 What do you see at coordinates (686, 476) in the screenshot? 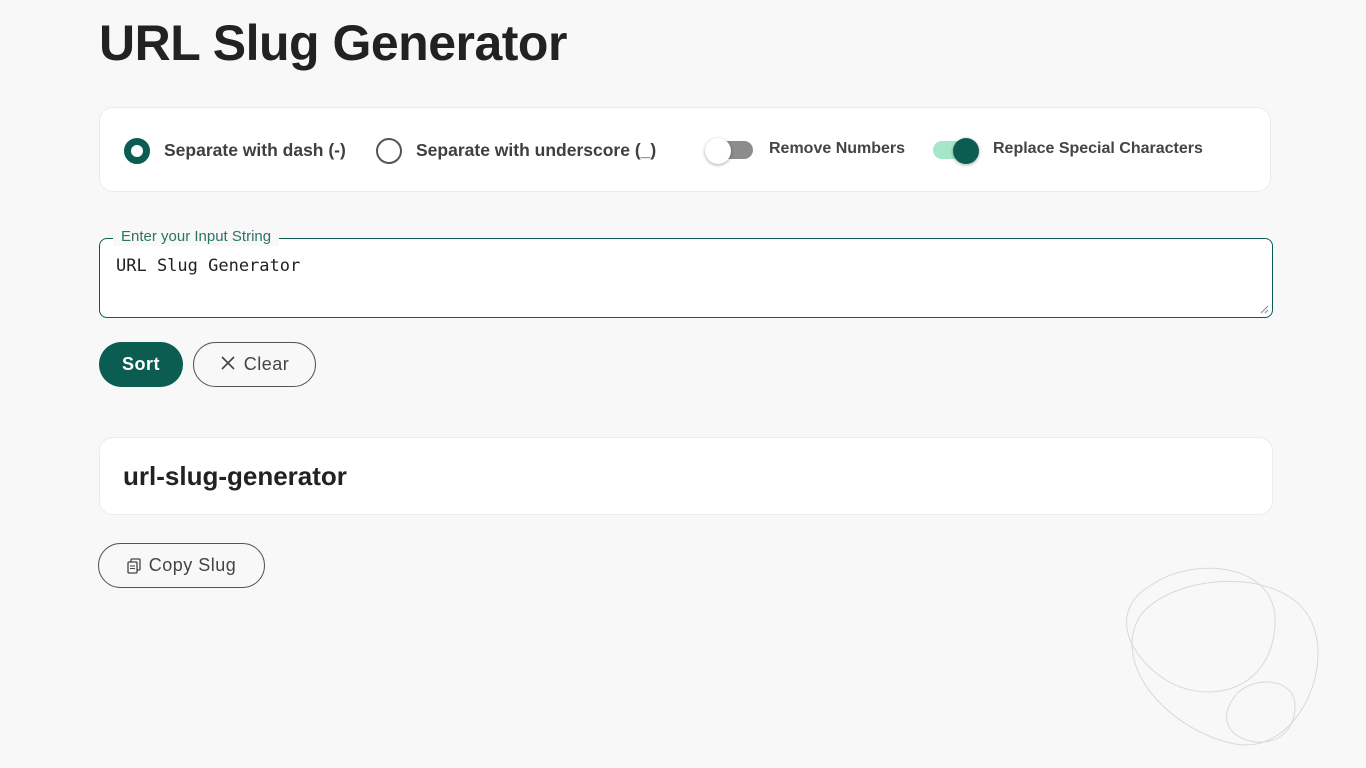
I see `result-card: url-slug-generator` at bounding box center [686, 476].